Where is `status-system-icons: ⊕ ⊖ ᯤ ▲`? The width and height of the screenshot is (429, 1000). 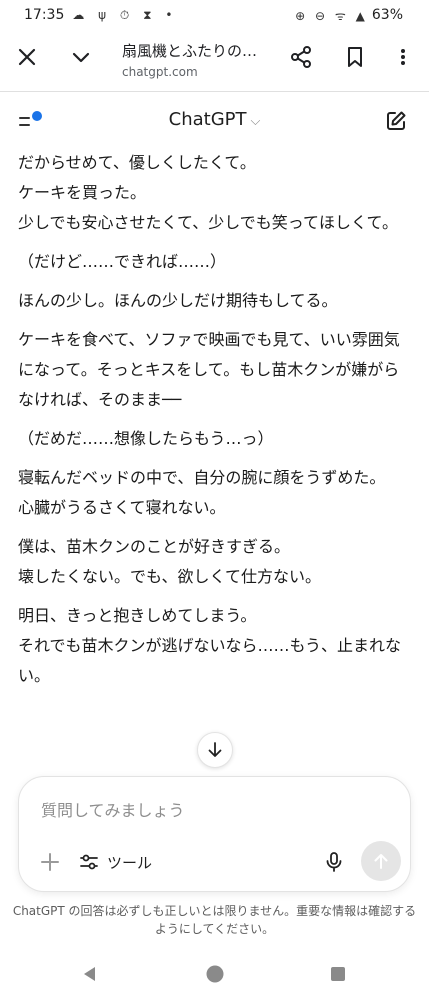 status-system-icons: ⊕ ⊖ ᯤ ▲ is located at coordinates (331, 15).